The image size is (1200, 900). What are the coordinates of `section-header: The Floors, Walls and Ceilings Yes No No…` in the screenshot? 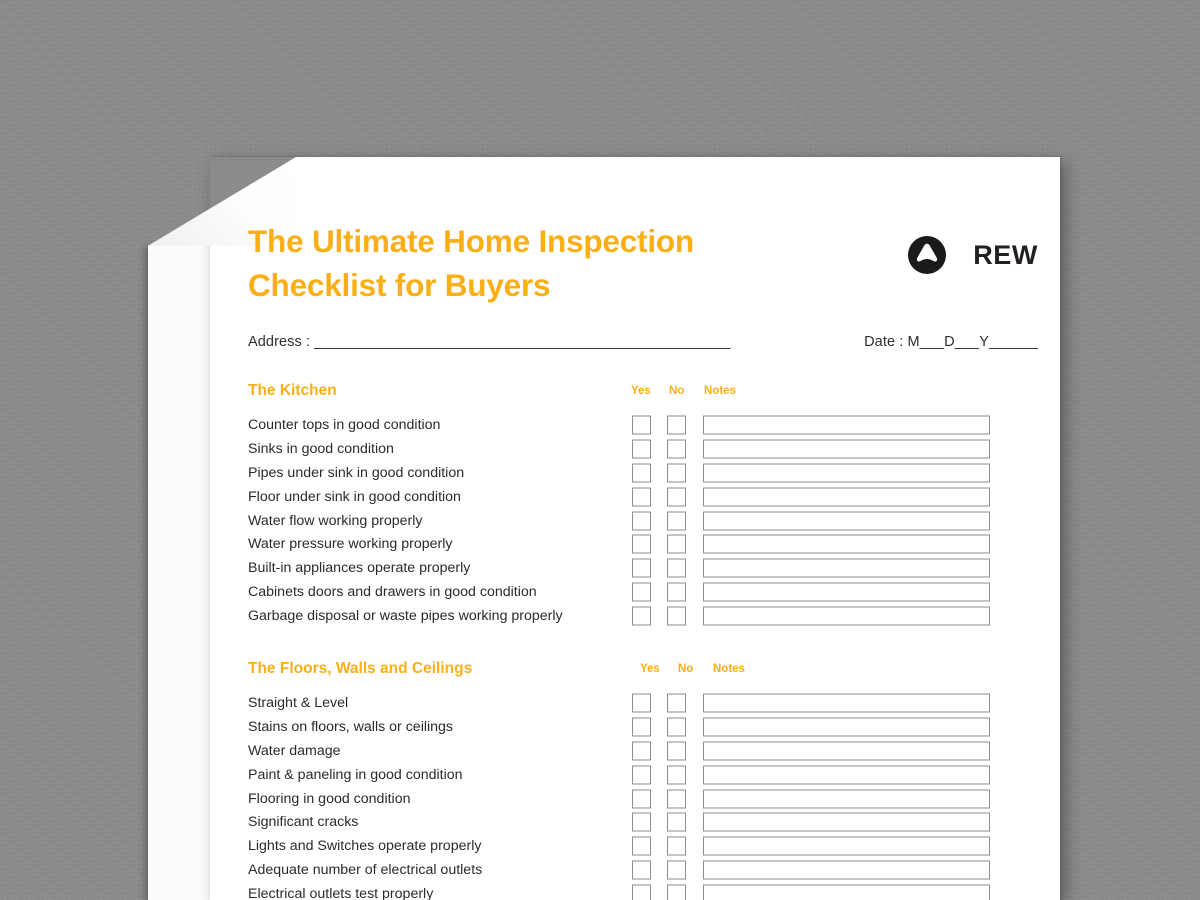 It's located at (643, 673).